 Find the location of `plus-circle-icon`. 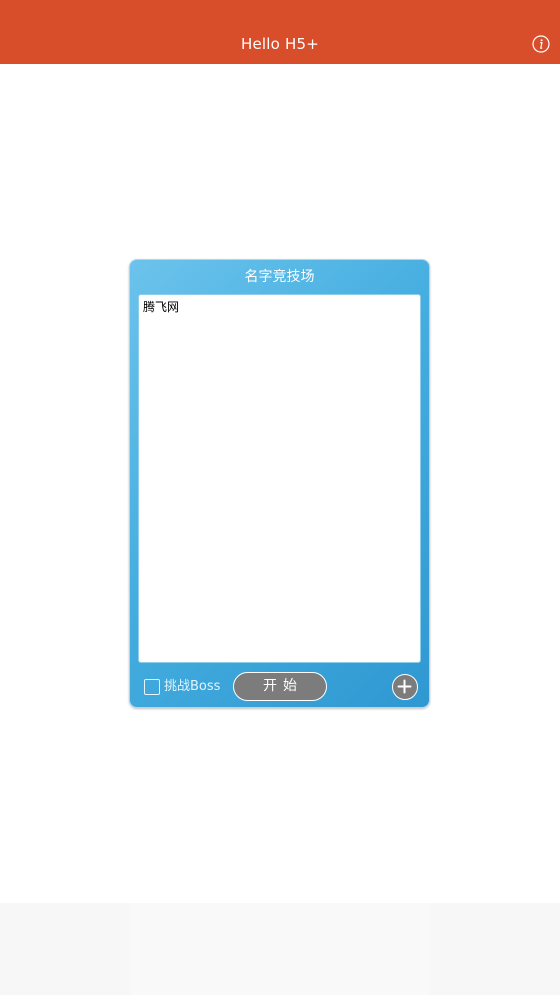

plus-circle-icon is located at coordinates (404, 686).